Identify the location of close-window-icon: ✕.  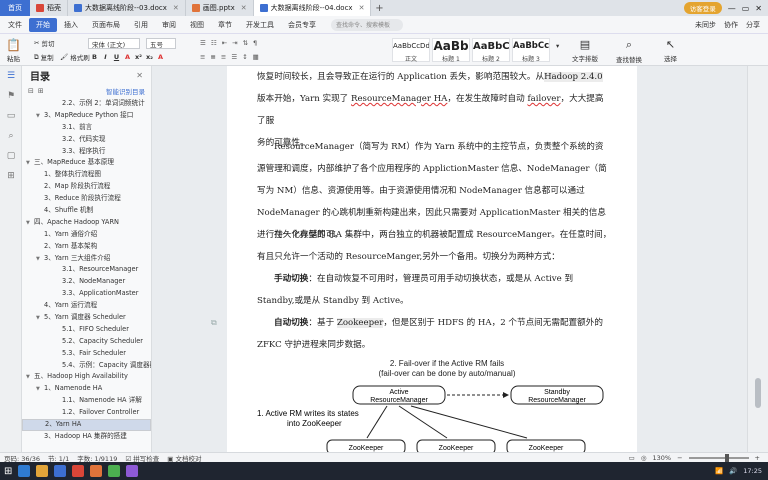
(758, 8).